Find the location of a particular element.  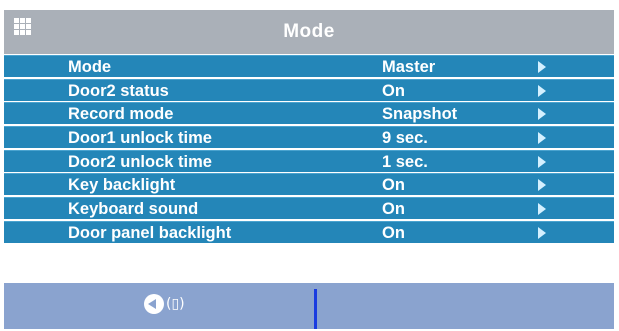

setting-value: Master is located at coordinates (409, 67).